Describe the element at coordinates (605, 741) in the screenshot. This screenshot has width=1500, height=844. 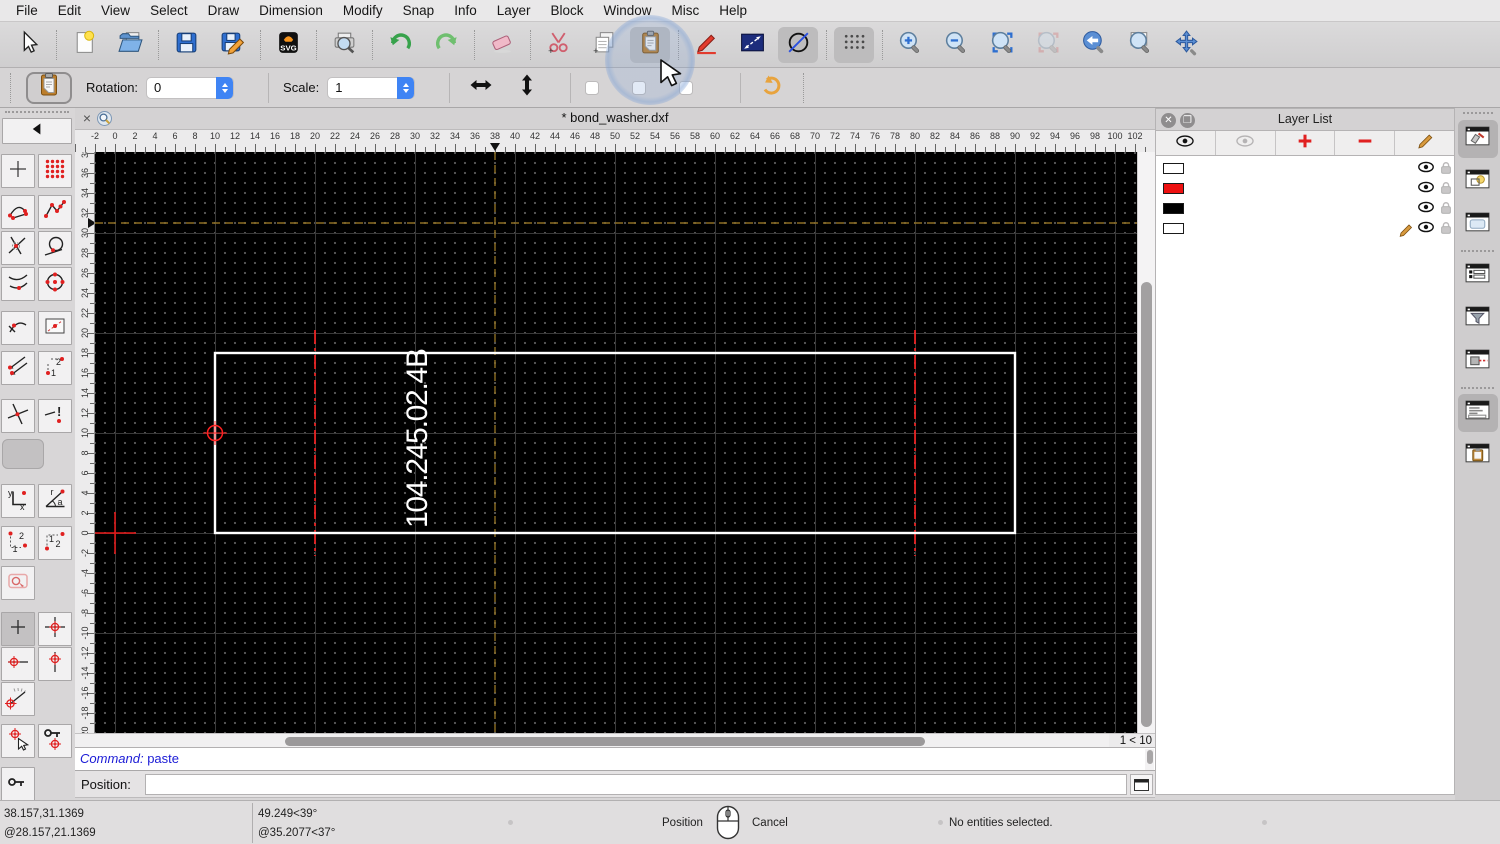
I see `hscroll-thumb` at that location.